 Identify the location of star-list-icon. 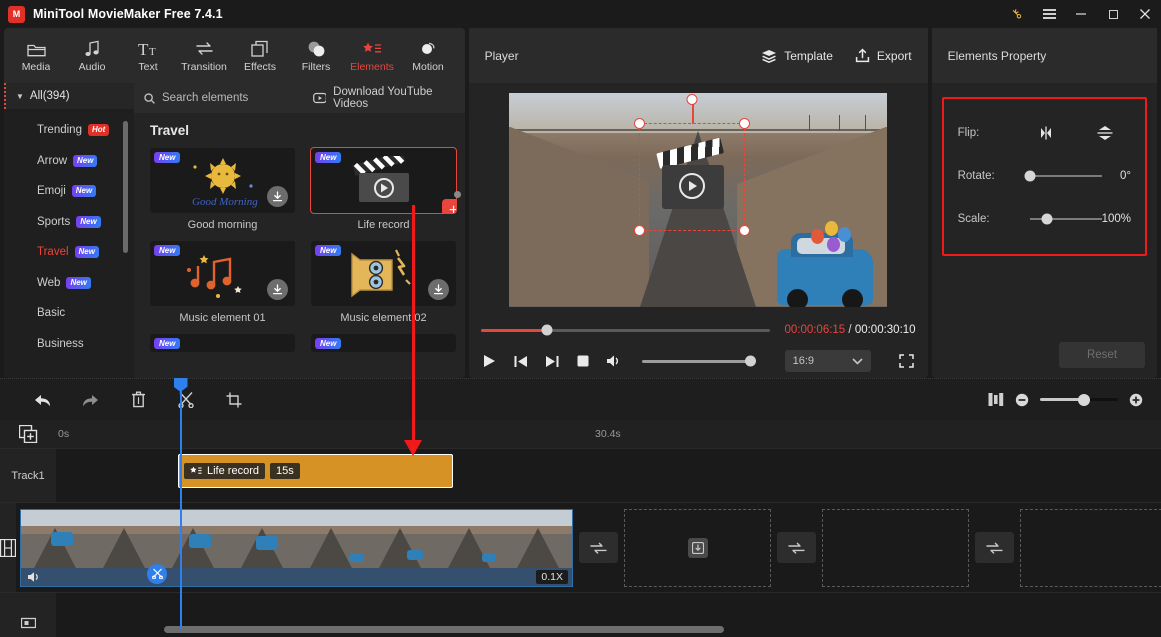
(372, 47).